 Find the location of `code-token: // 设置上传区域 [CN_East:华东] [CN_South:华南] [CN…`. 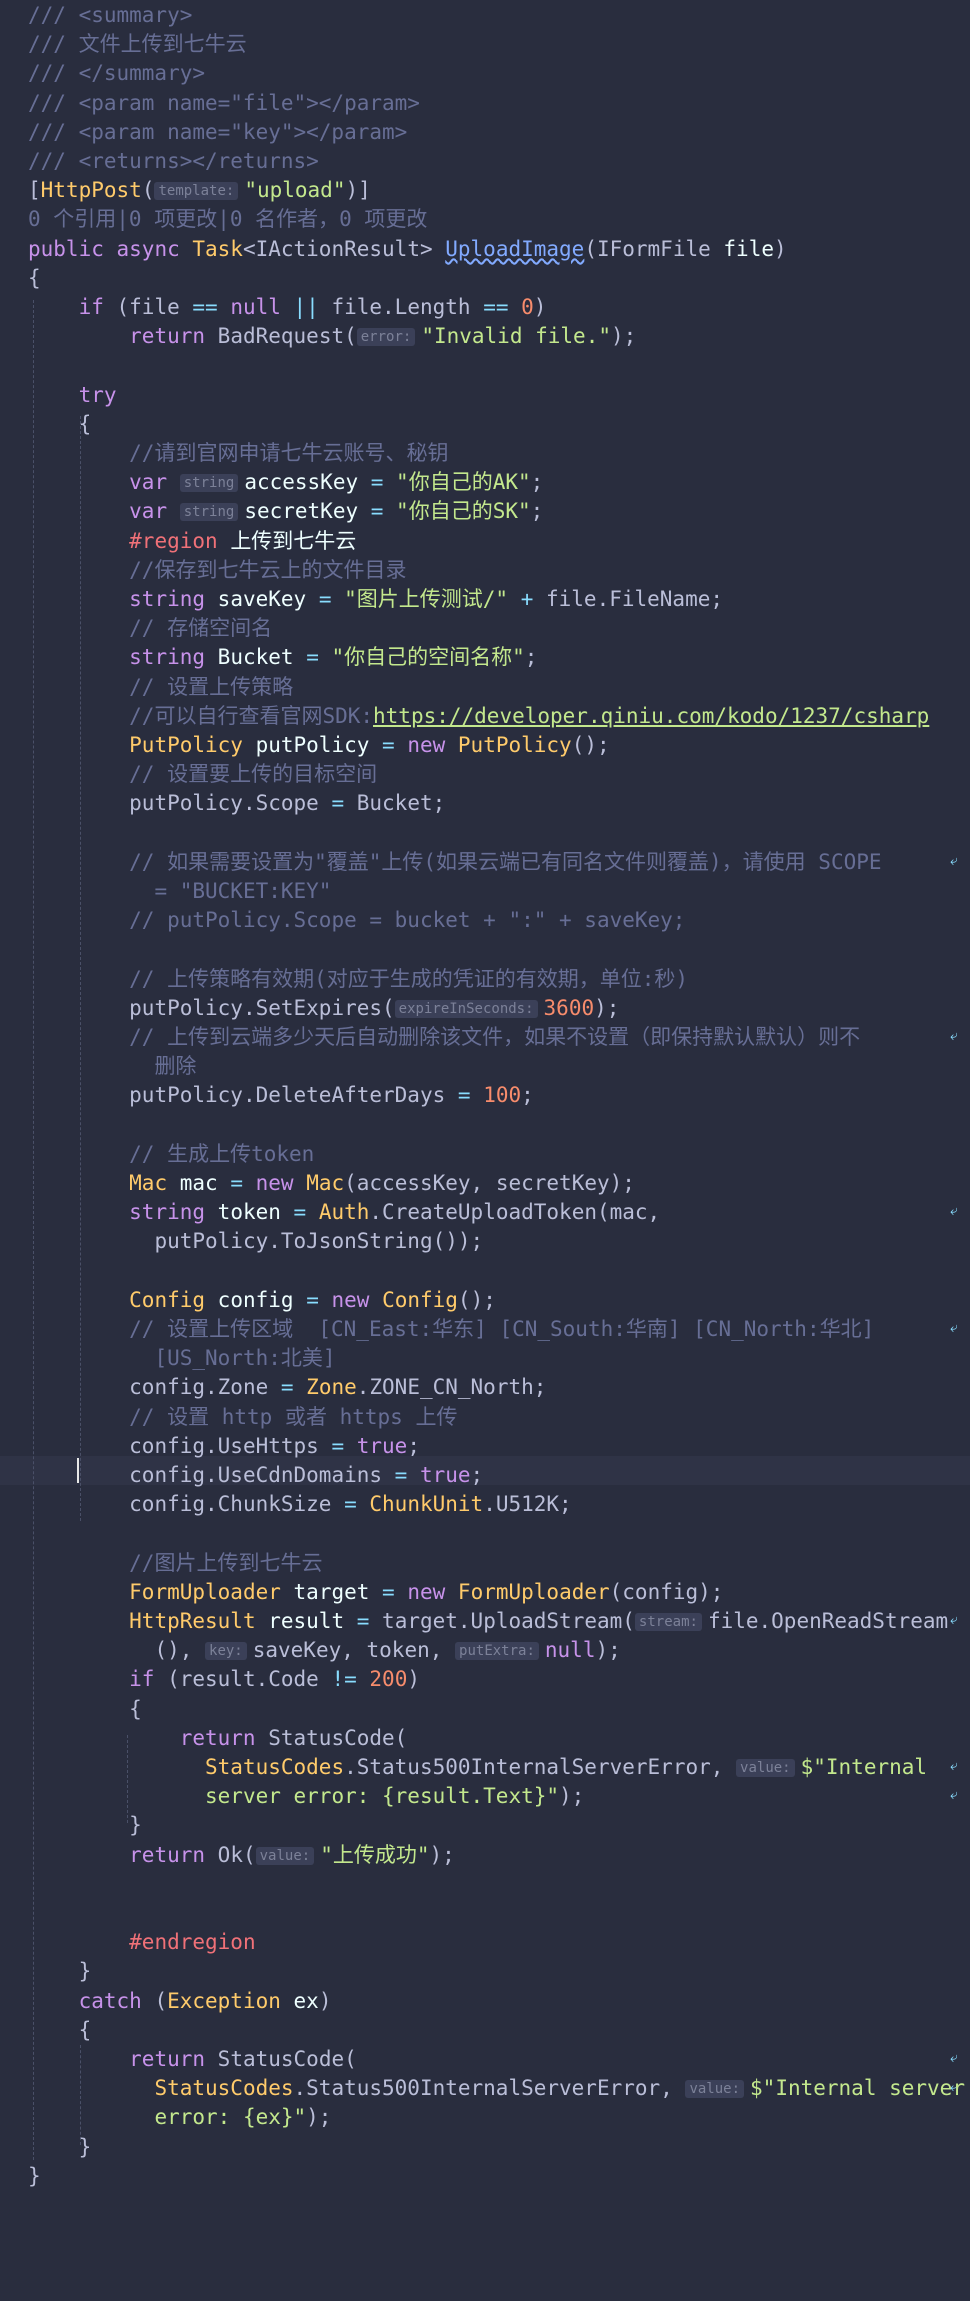

code-token: // 设置上传区域 [CN_East:华东] [CN_South:华南] [CN… is located at coordinates (502, 1329).